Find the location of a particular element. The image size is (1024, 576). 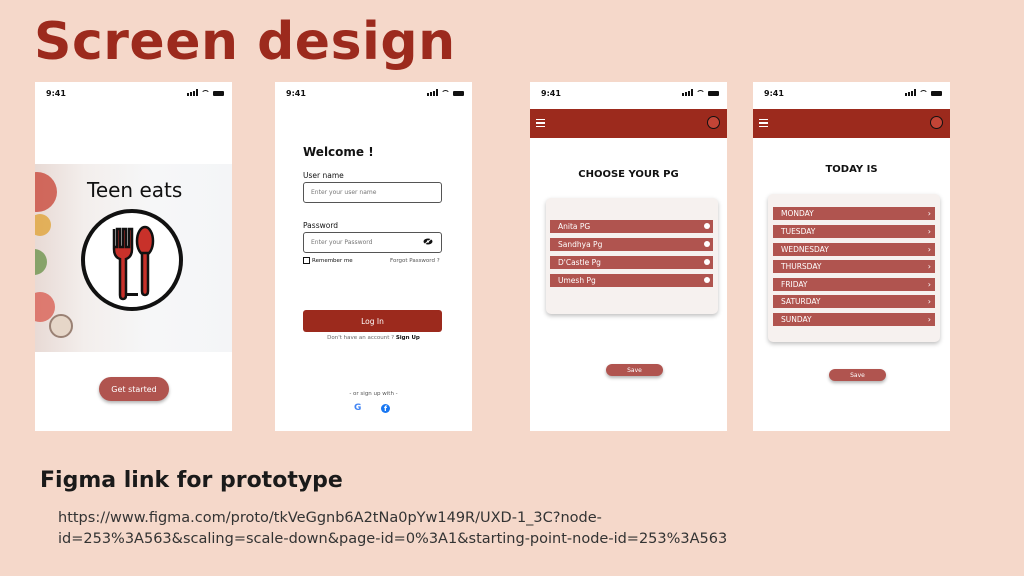

pg-option: Umesh Pg is located at coordinates (631, 280).